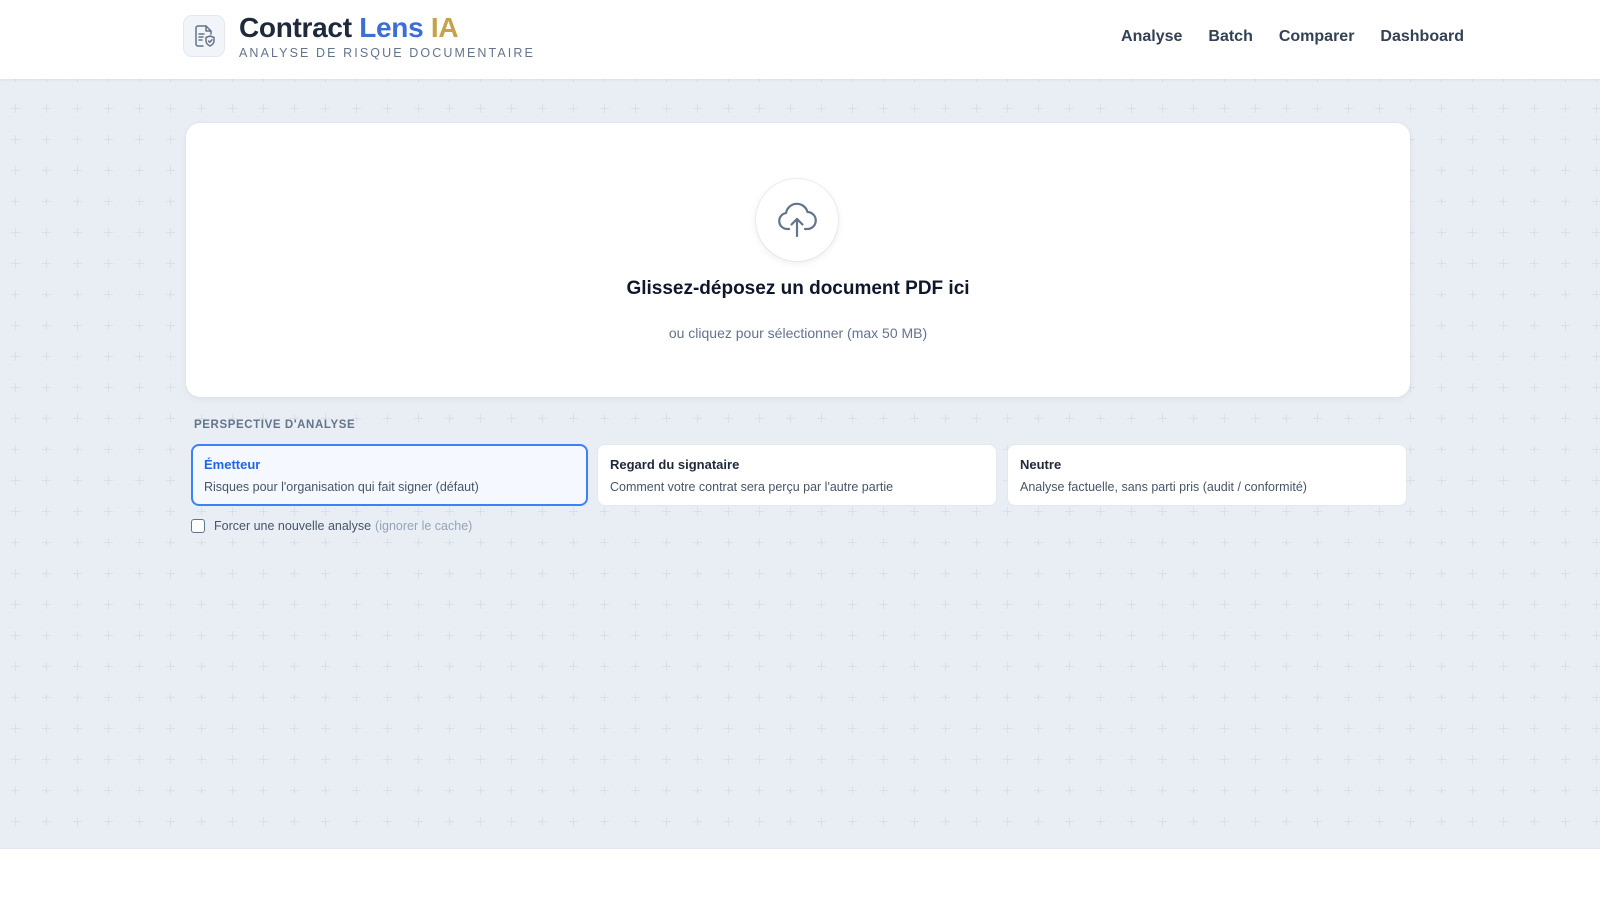  Describe the element at coordinates (1041, 464) in the screenshot. I see `option-title: Neutre` at that location.